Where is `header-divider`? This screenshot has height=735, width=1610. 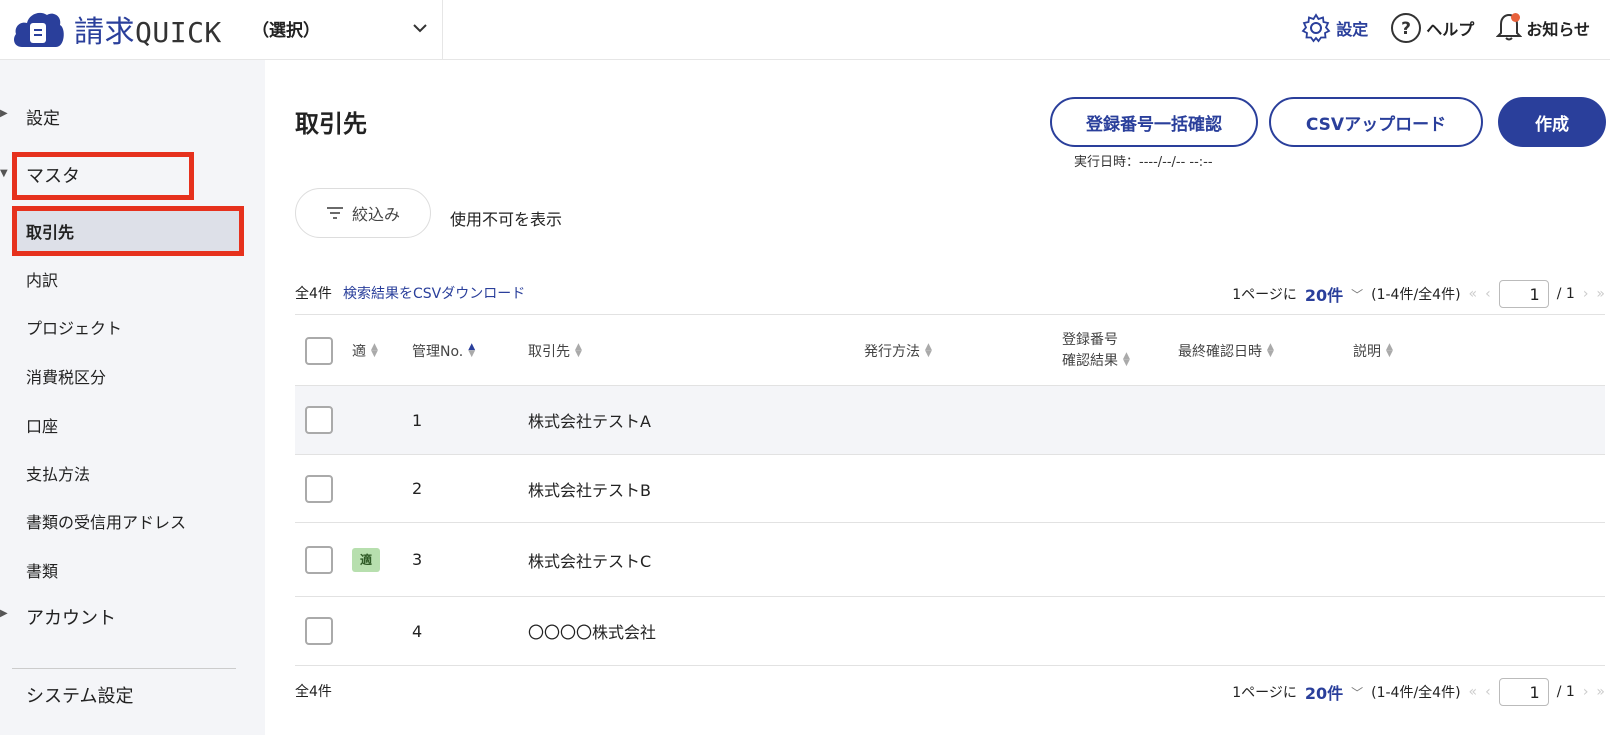
header-divider is located at coordinates (442, 30).